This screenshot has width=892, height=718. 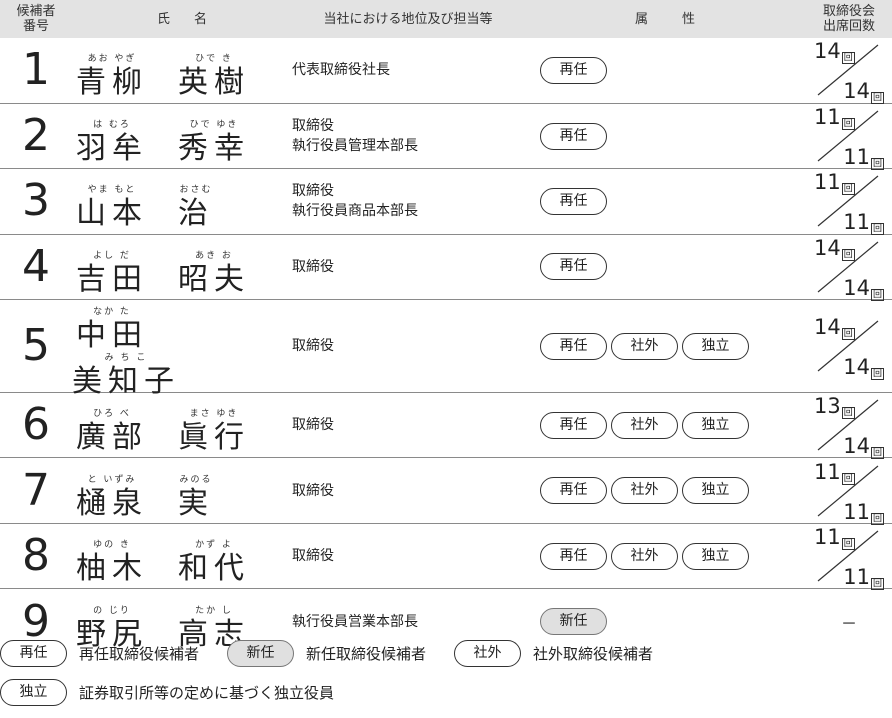 I want to click on candidate-position: 代表取締役社長, so click(x=408, y=71).